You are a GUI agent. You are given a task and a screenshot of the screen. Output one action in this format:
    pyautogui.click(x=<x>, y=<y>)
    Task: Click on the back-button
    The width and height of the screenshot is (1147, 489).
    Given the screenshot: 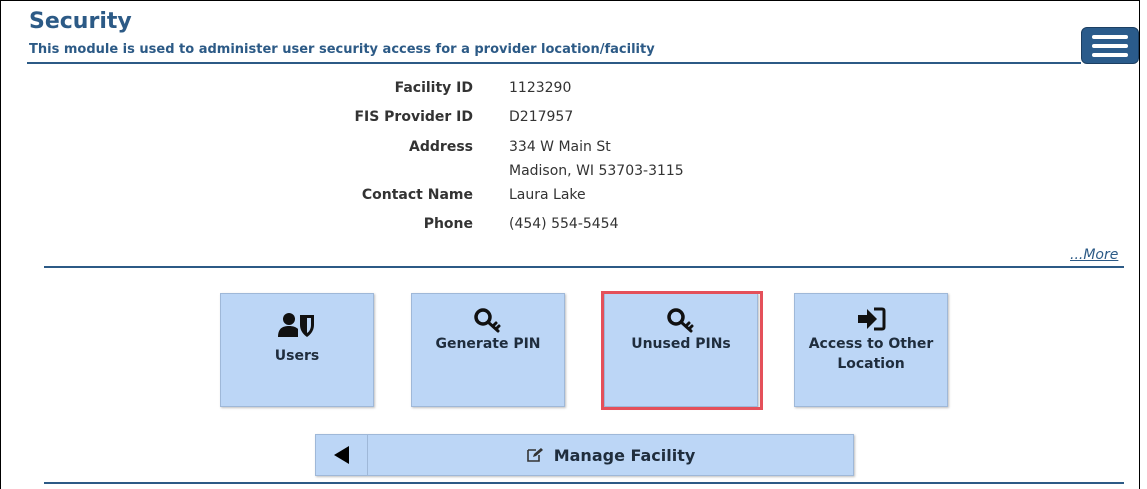 What is the action you would take?
    pyautogui.click(x=342, y=455)
    